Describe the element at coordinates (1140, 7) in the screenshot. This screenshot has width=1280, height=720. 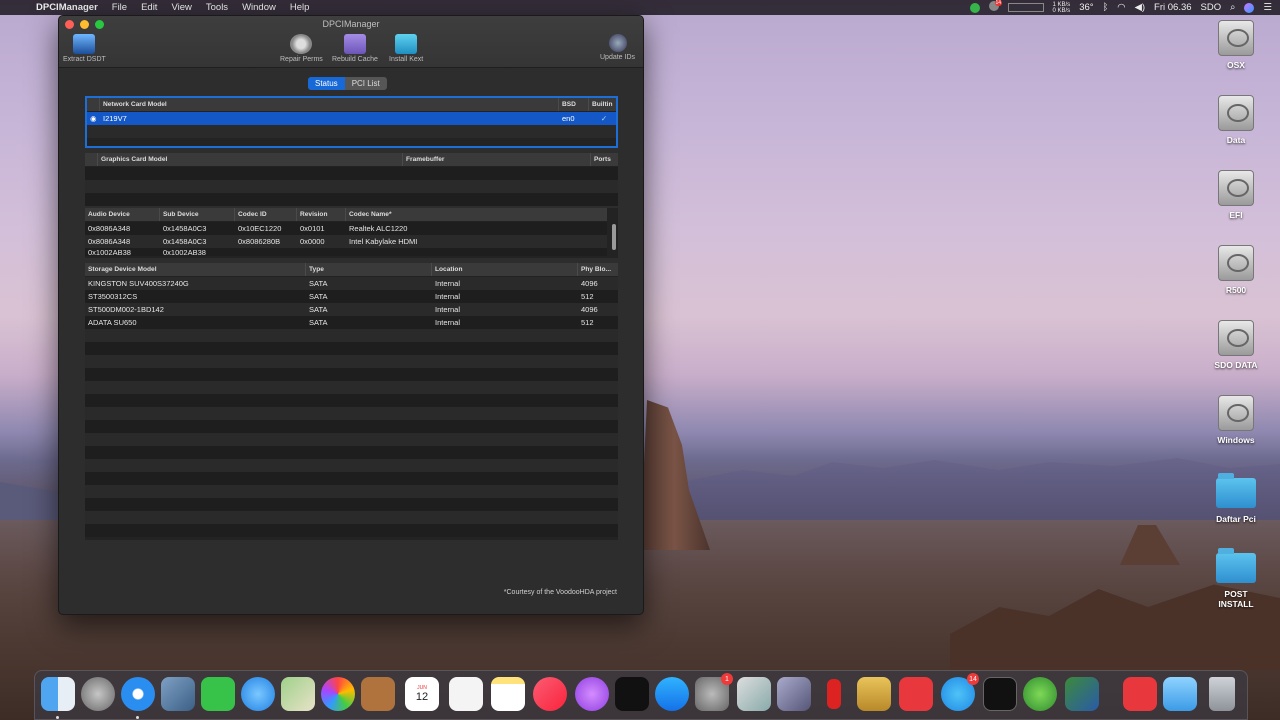
I see `volume-icon: ◀)` at that location.